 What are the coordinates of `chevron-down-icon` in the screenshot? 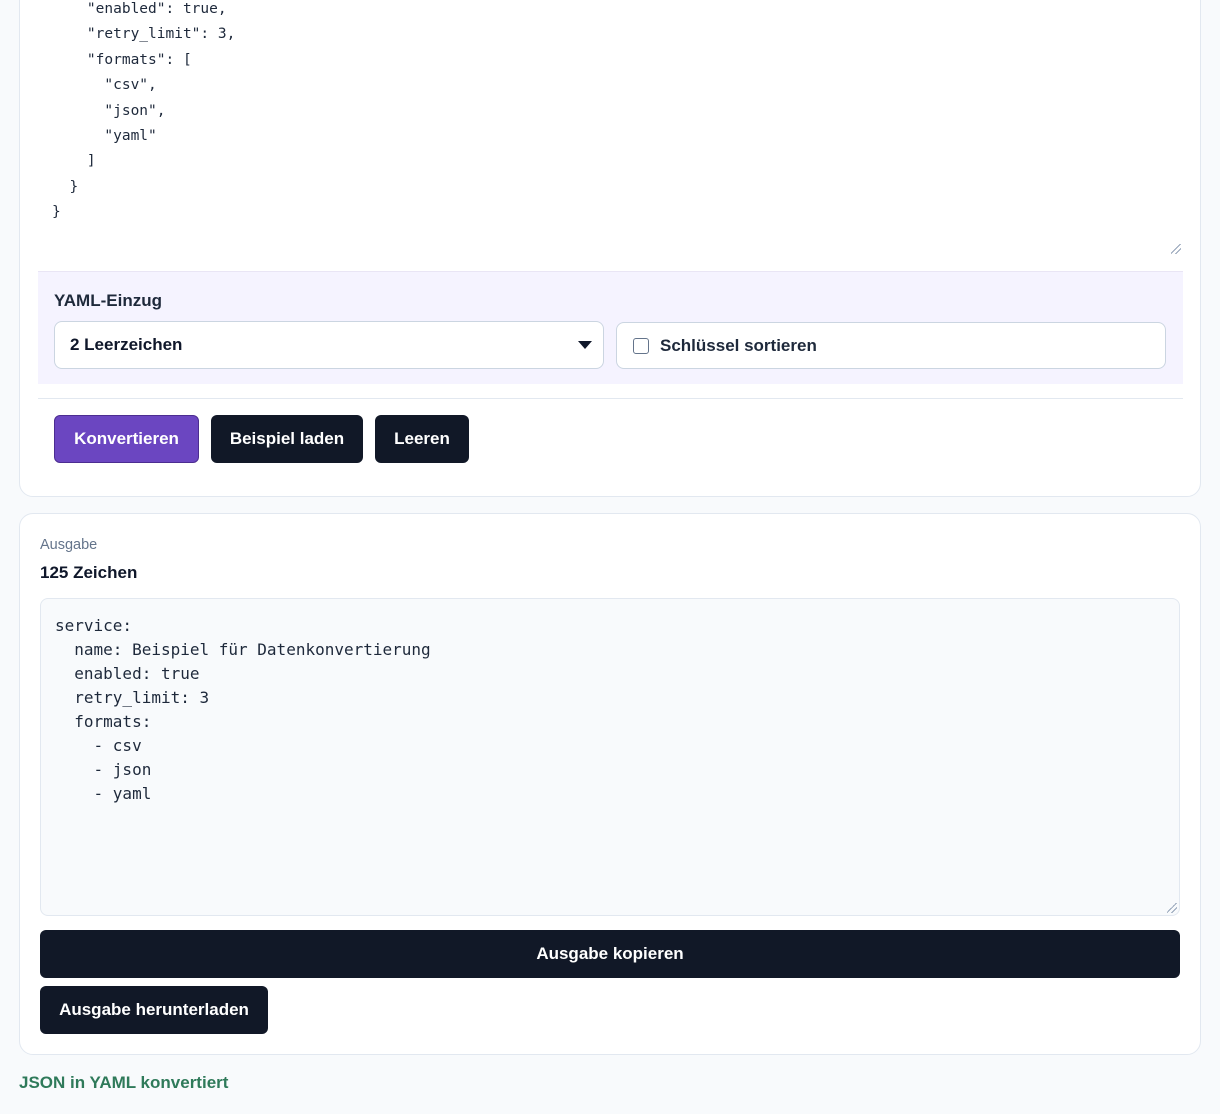 It's located at (585, 345).